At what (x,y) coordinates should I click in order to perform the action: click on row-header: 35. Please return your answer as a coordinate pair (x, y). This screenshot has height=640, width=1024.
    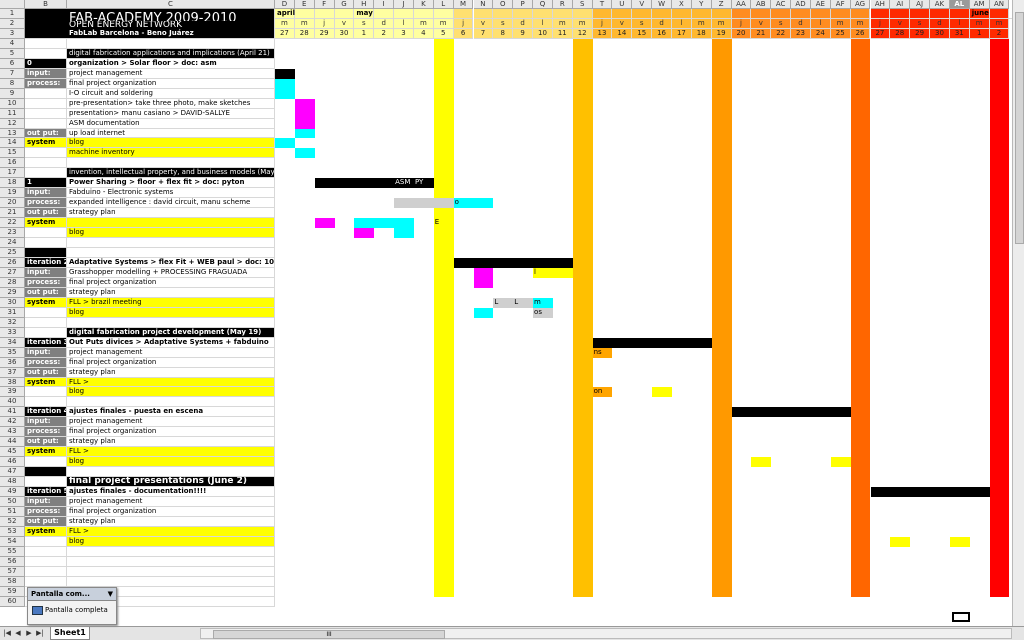
    Looking at the image, I should click on (12, 352).